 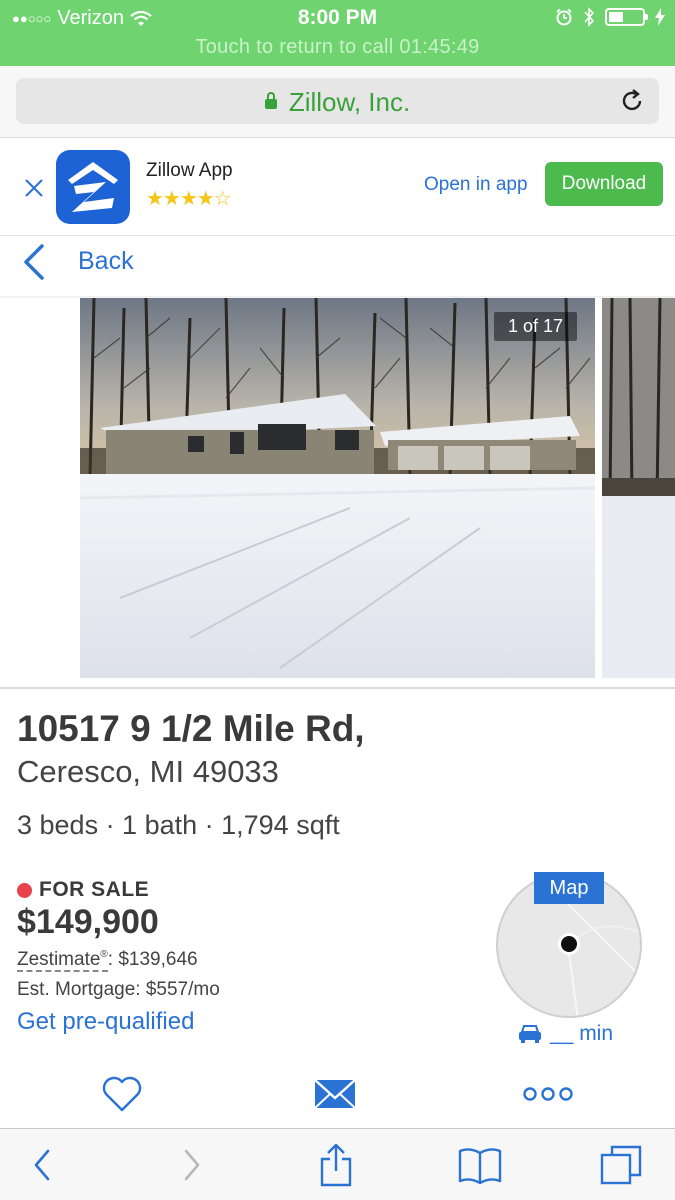 What do you see at coordinates (337, 266) in the screenshot?
I see `back-navigation: Back` at bounding box center [337, 266].